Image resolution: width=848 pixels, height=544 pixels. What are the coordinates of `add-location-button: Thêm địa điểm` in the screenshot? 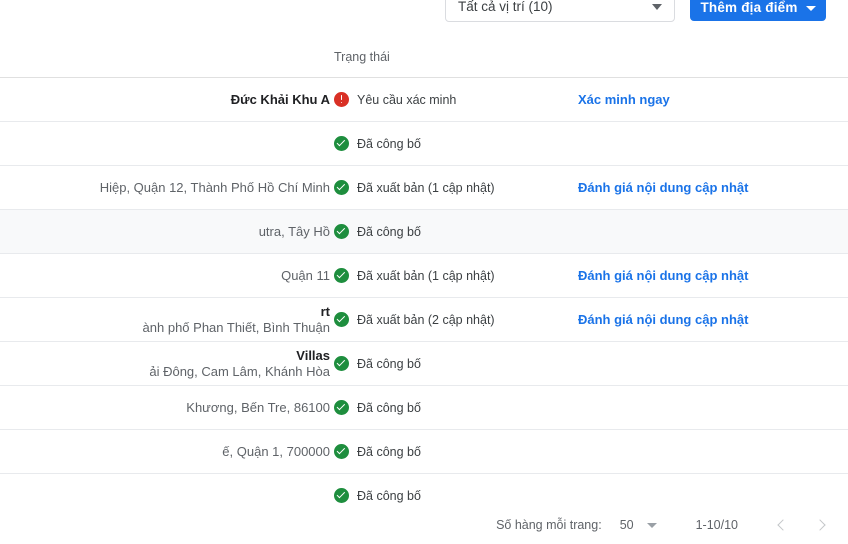 It's located at (758, 10).